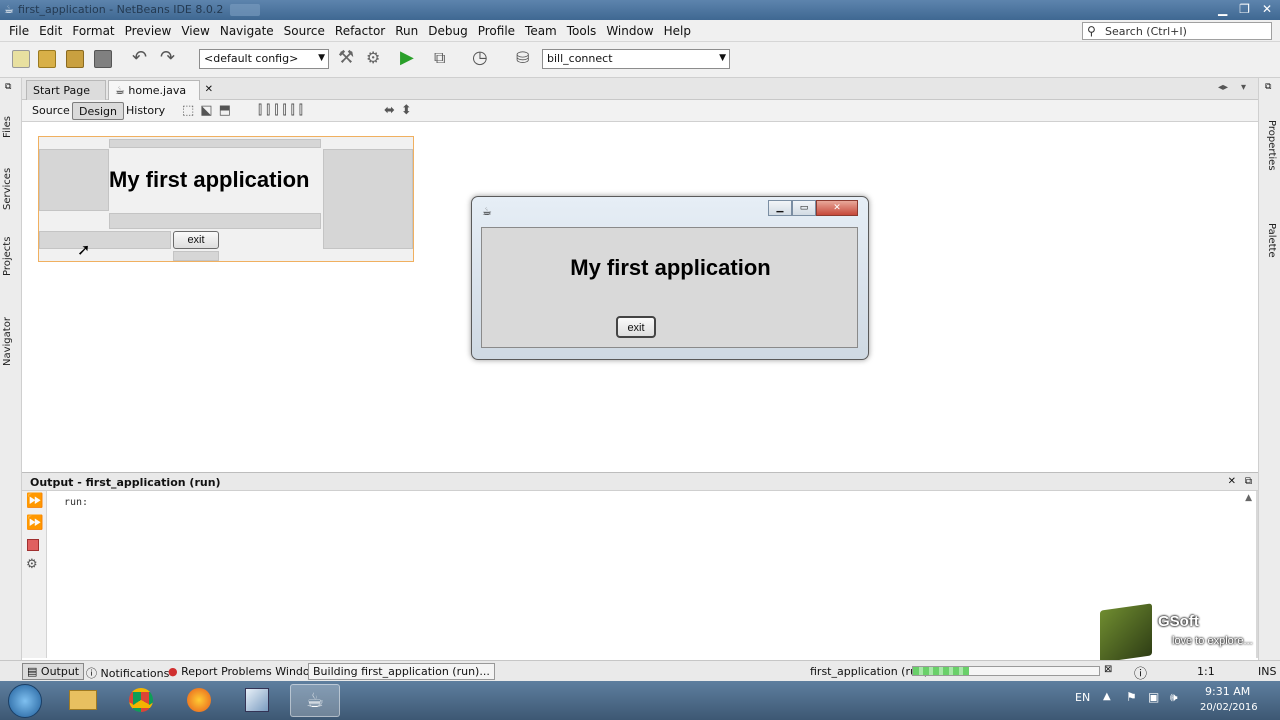 This screenshot has height=720, width=1280. Describe the element at coordinates (76, 502) in the screenshot. I see `output-text: run:` at that location.